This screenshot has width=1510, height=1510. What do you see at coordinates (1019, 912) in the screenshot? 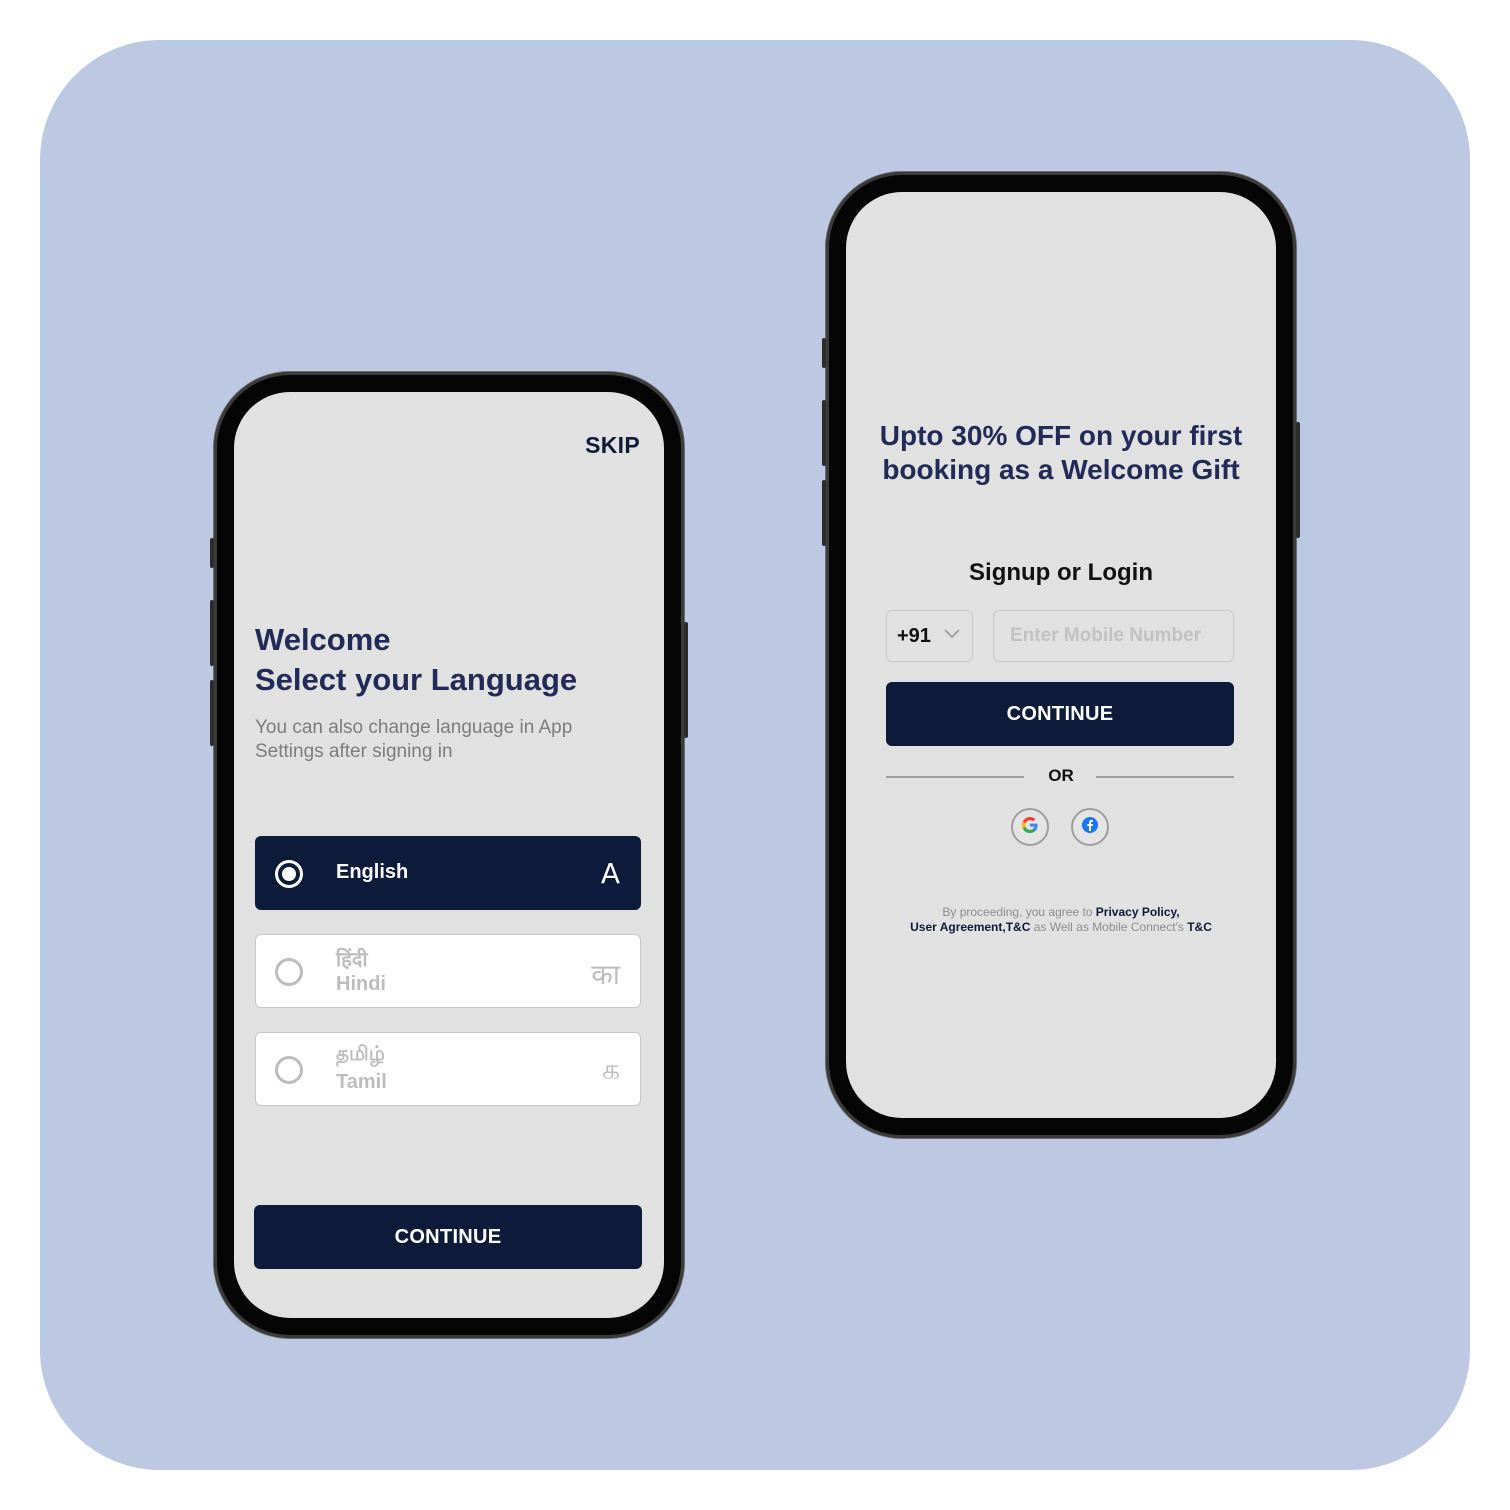
I see `terms-prefix: By proceeding, you agree to` at bounding box center [1019, 912].